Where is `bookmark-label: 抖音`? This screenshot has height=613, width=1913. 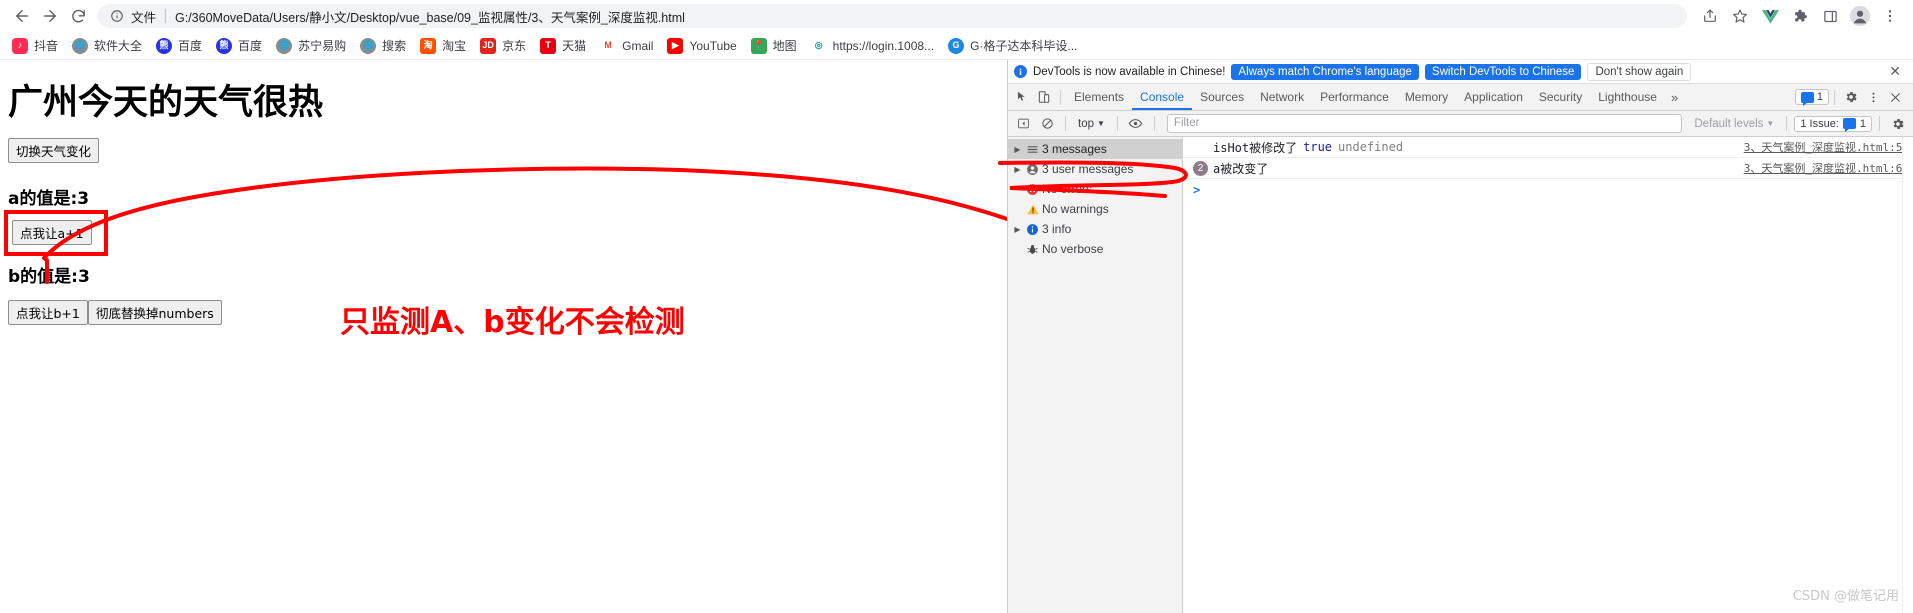
bookmark-label: 抖音 is located at coordinates (46, 46).